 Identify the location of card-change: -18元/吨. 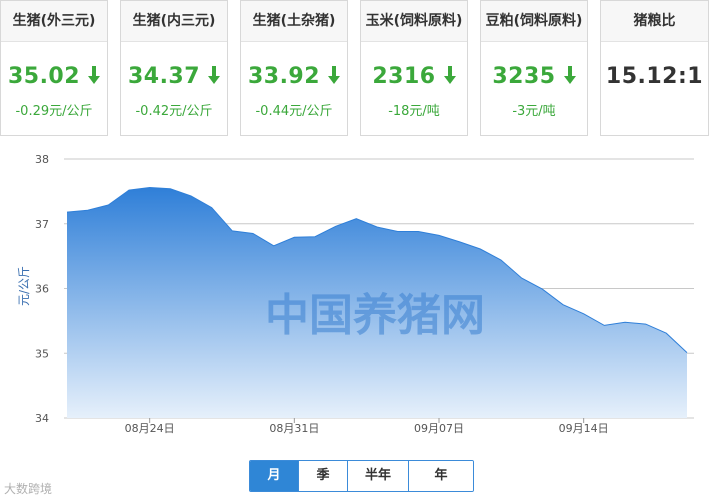
(414, 111).